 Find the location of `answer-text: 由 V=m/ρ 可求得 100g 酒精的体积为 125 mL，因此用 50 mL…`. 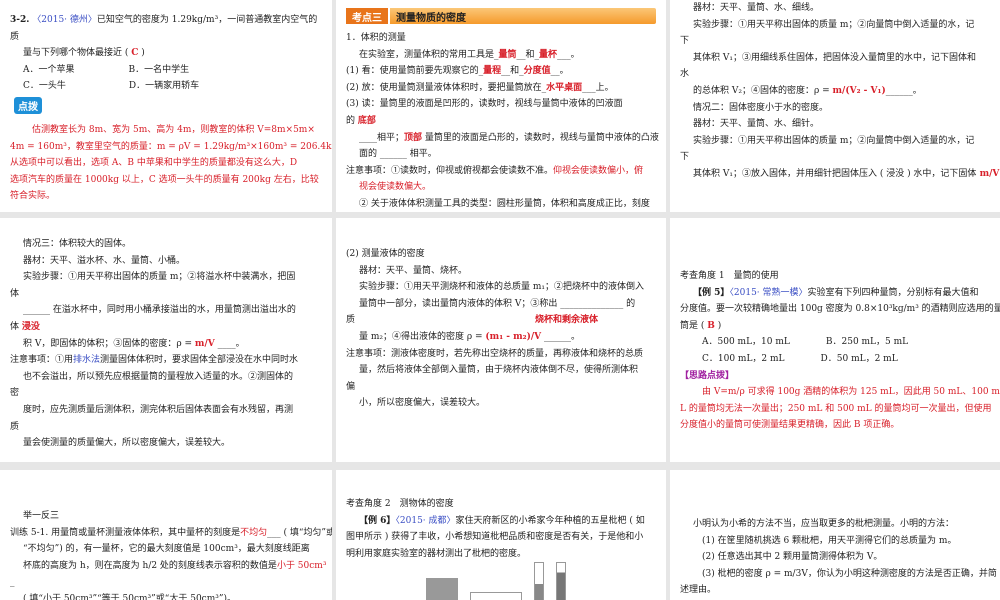

answer-text: 由 V=m/ρ 可求得 100g 酒精的体积为 125 mL，因此用 50 mL… is located at coordinates (851, 392).